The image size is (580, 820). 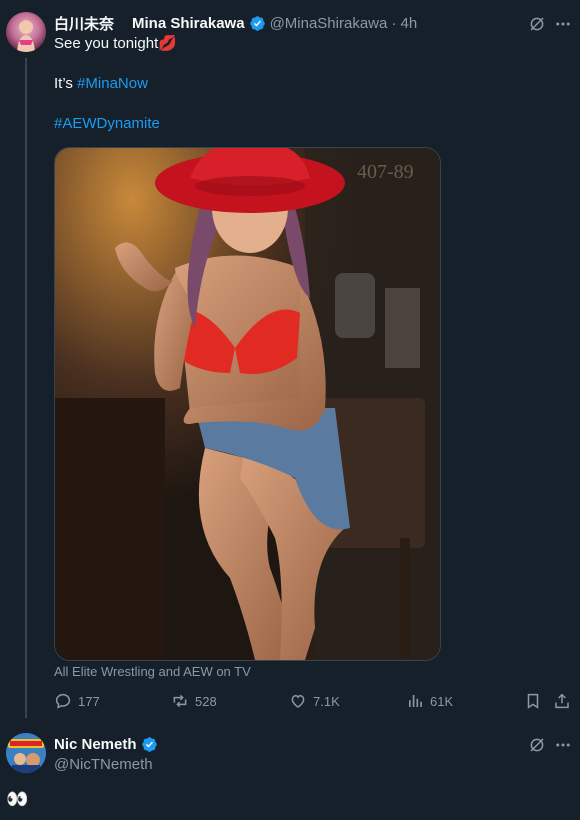 What do you see at coordinates (26, 388) in the screenshot?
I see `thread-line` at bounding box center [26, 388].